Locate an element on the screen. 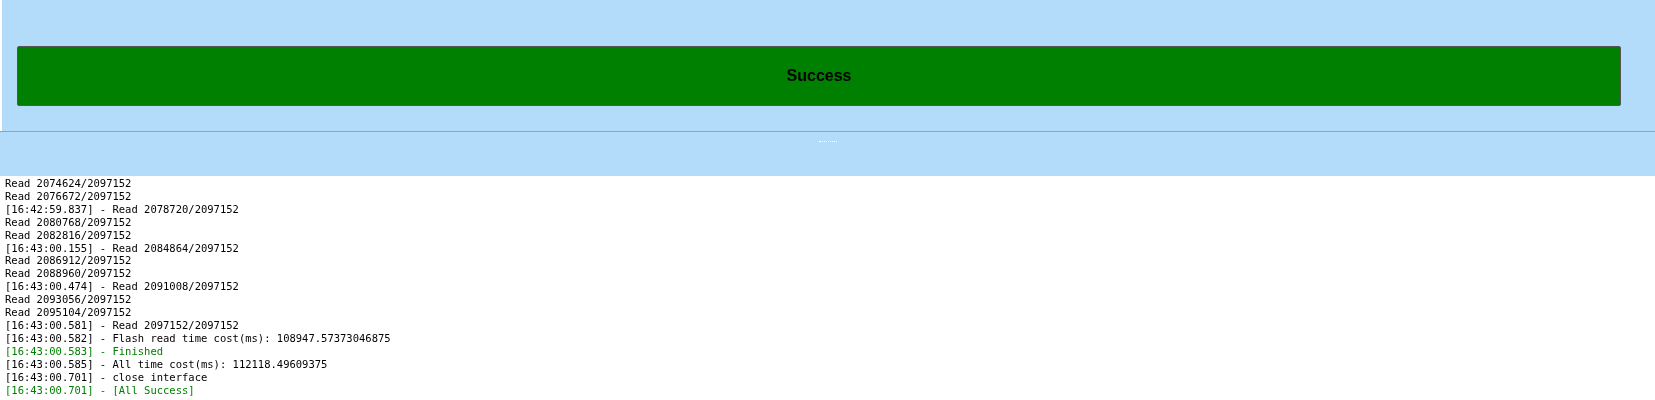  log-line: [16:43:00.585] - All time cost(ms): 112118.49609375 is located at coordinates (166, 364).